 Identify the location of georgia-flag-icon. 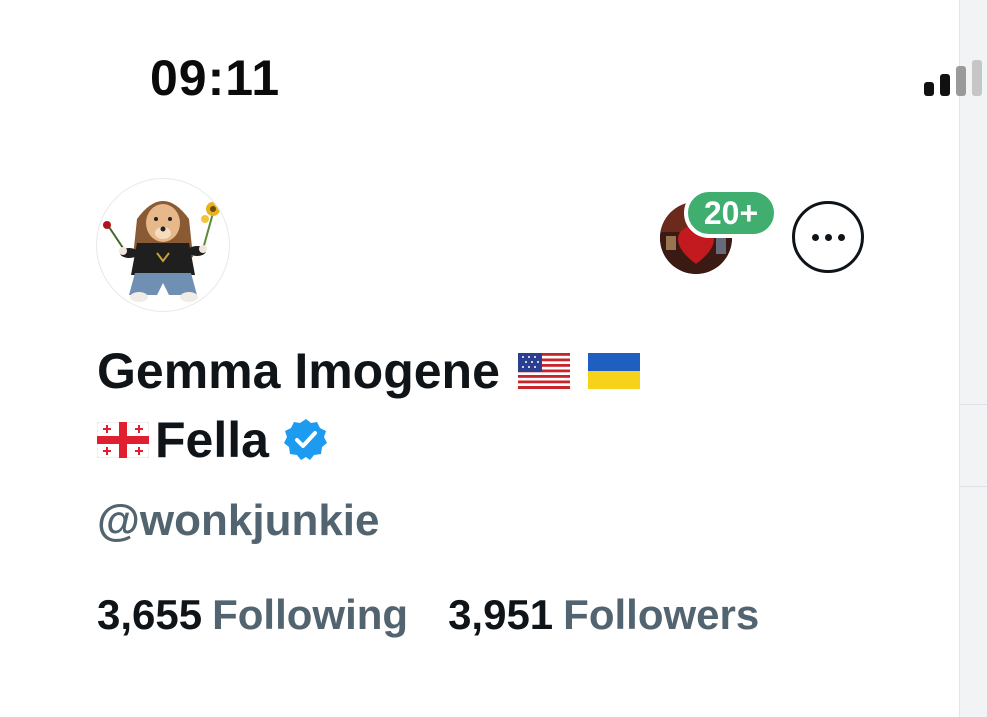
(123, 440).